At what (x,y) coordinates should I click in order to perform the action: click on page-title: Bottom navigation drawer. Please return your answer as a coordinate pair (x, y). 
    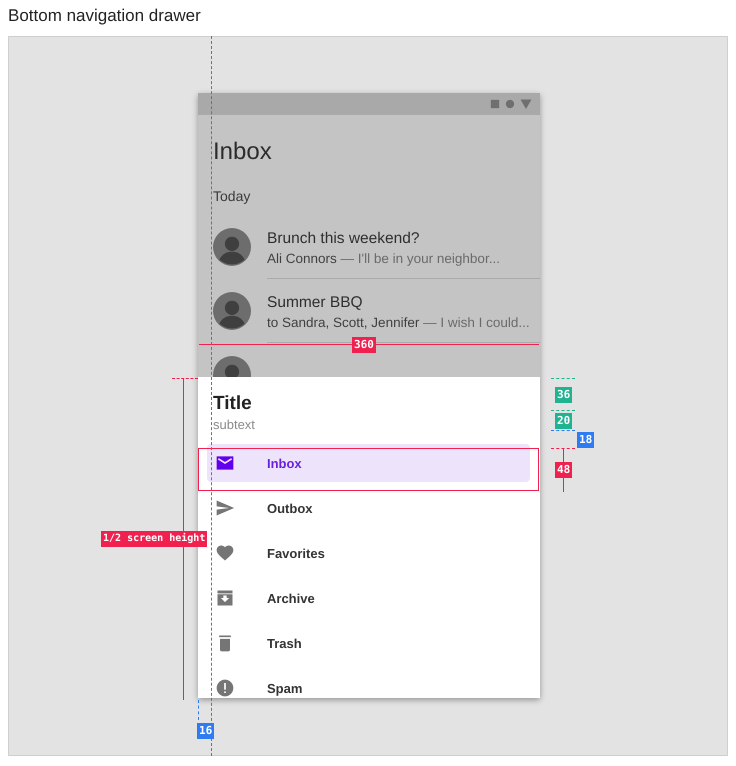
    Looking at the image, I should click on (104, 16).